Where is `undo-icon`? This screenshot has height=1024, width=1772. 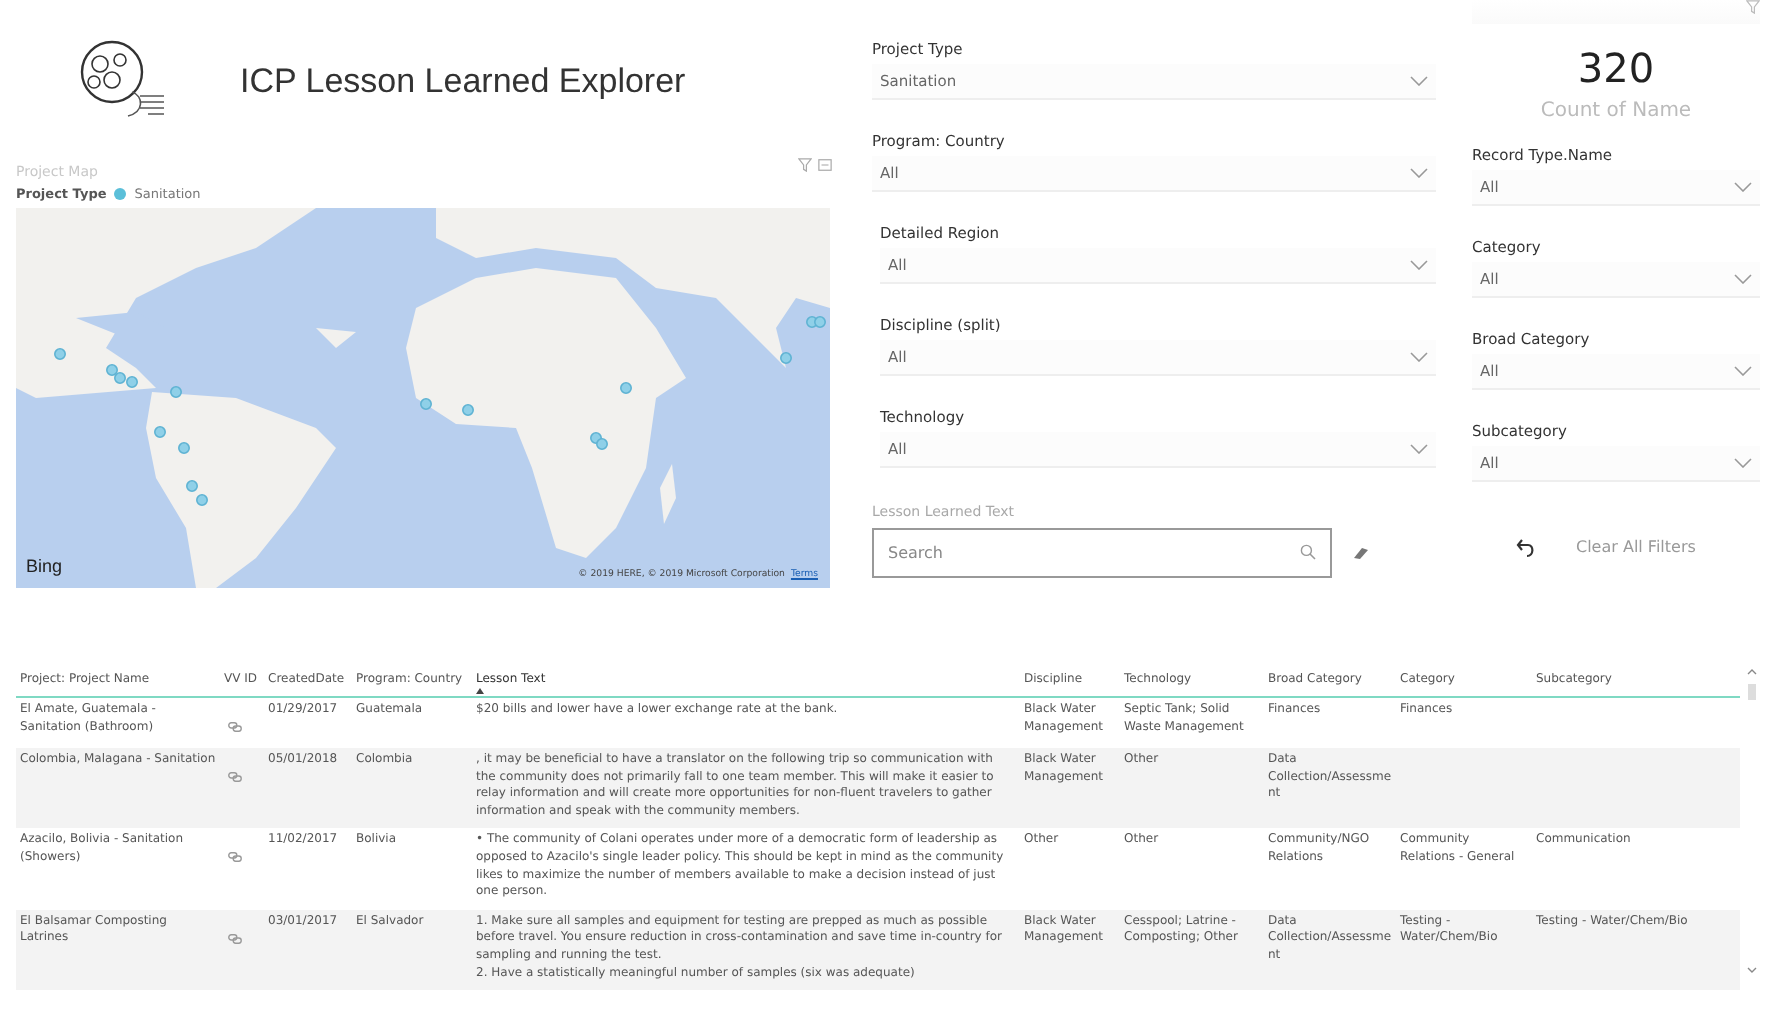 undo-icon is located at coordinates (1526, 547).